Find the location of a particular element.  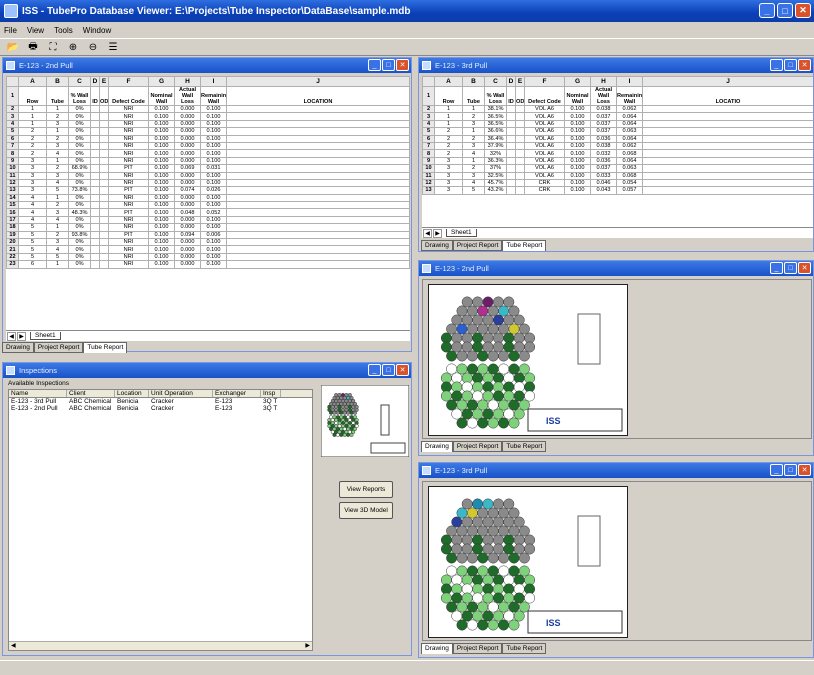

row-number: 9 is located at coordinates (428, 161).